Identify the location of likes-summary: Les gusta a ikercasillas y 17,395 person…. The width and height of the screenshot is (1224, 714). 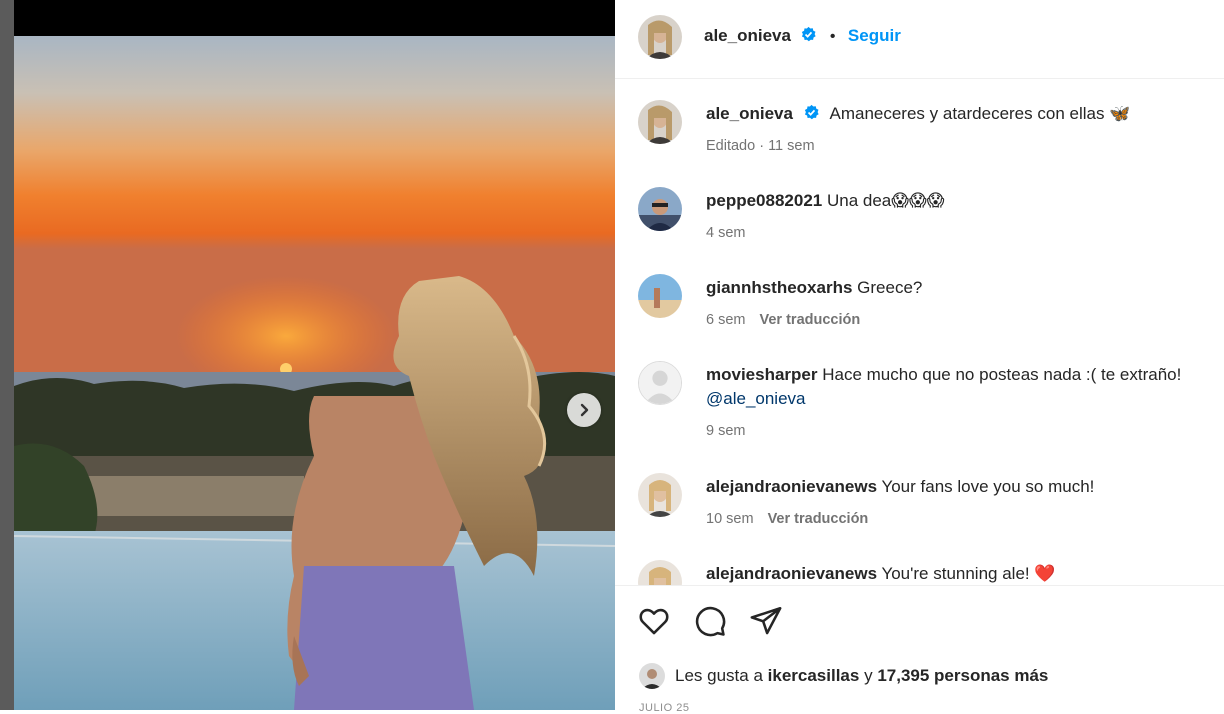
(843, 676).